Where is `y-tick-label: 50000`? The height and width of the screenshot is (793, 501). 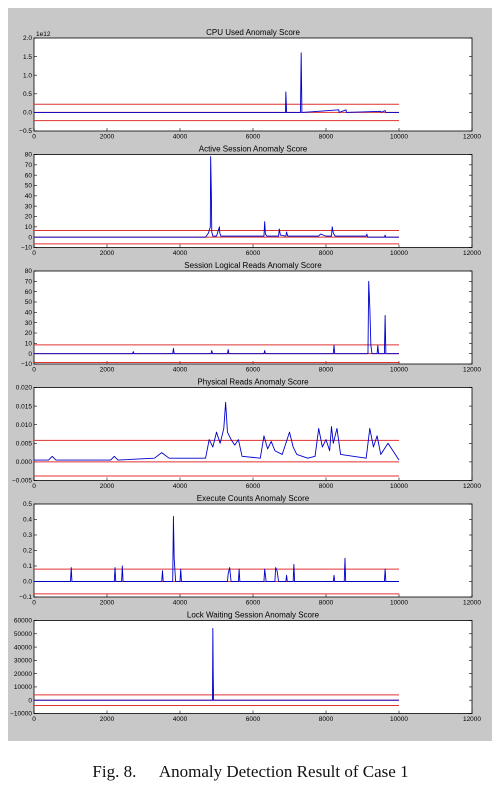
y-tick-label: 50000 is located at coordinates (23, 634).